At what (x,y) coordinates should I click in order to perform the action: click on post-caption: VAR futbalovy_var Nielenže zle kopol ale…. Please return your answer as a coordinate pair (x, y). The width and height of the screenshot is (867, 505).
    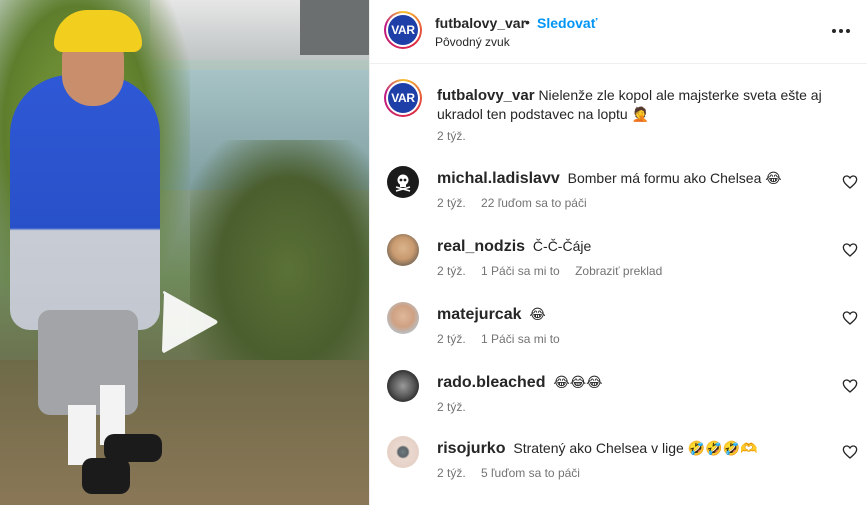
    Looking at the image, I should click on (618, 112).